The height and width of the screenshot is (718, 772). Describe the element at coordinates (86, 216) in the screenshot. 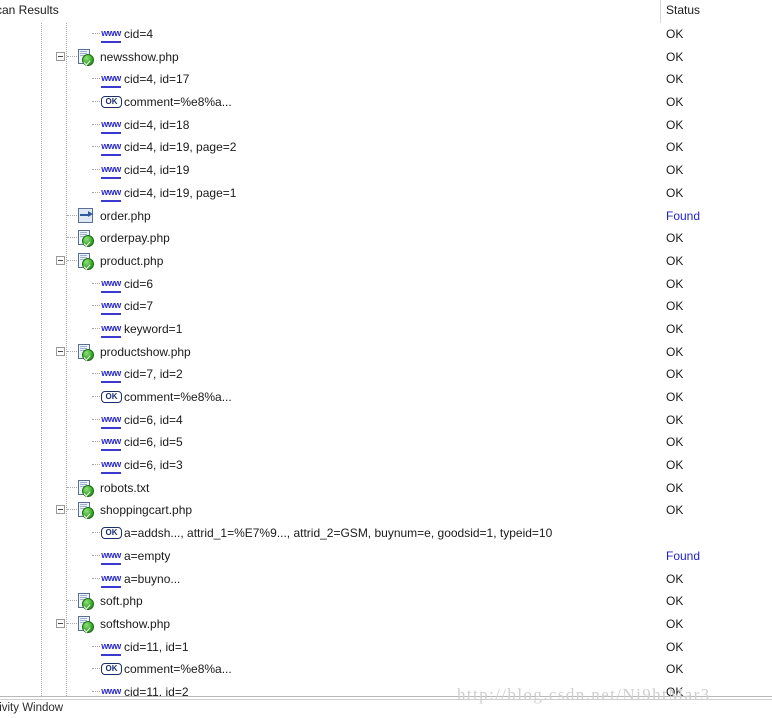

I see `page-arrow-icon` at that location.